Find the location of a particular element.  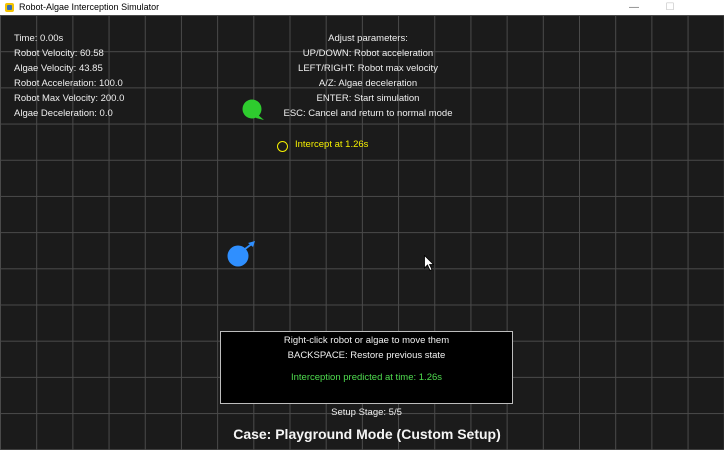

robot-velocity-readout: Robot Velocity: 60.58 is located at coordinates (59, 53).